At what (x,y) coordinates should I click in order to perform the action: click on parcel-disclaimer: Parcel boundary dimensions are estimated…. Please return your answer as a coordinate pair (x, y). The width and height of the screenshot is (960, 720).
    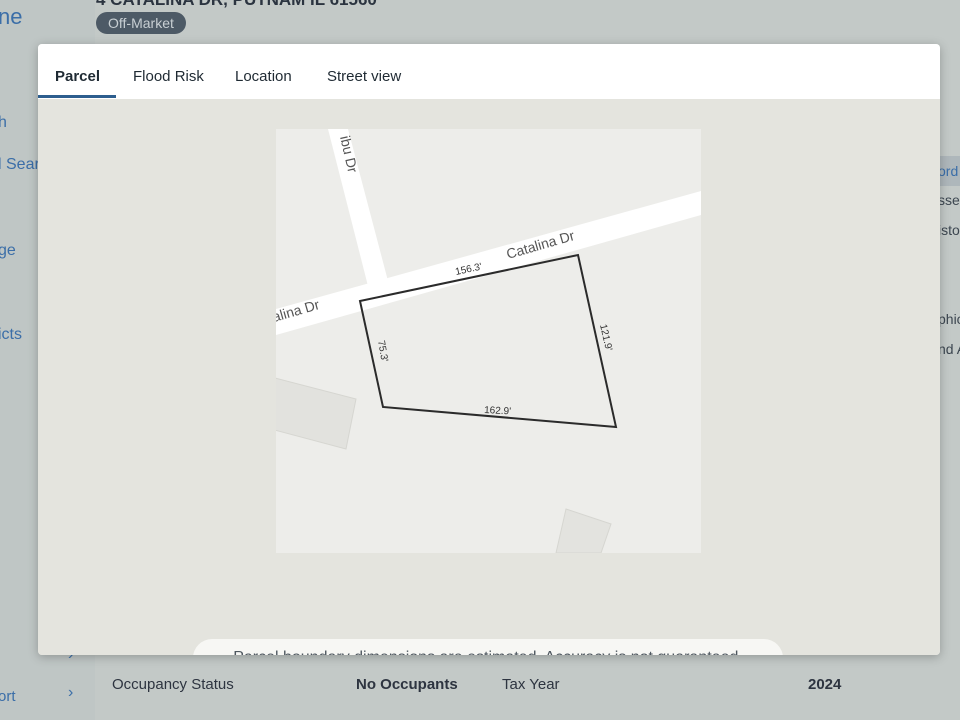
    Looking at the image, I should click on (488, 647).